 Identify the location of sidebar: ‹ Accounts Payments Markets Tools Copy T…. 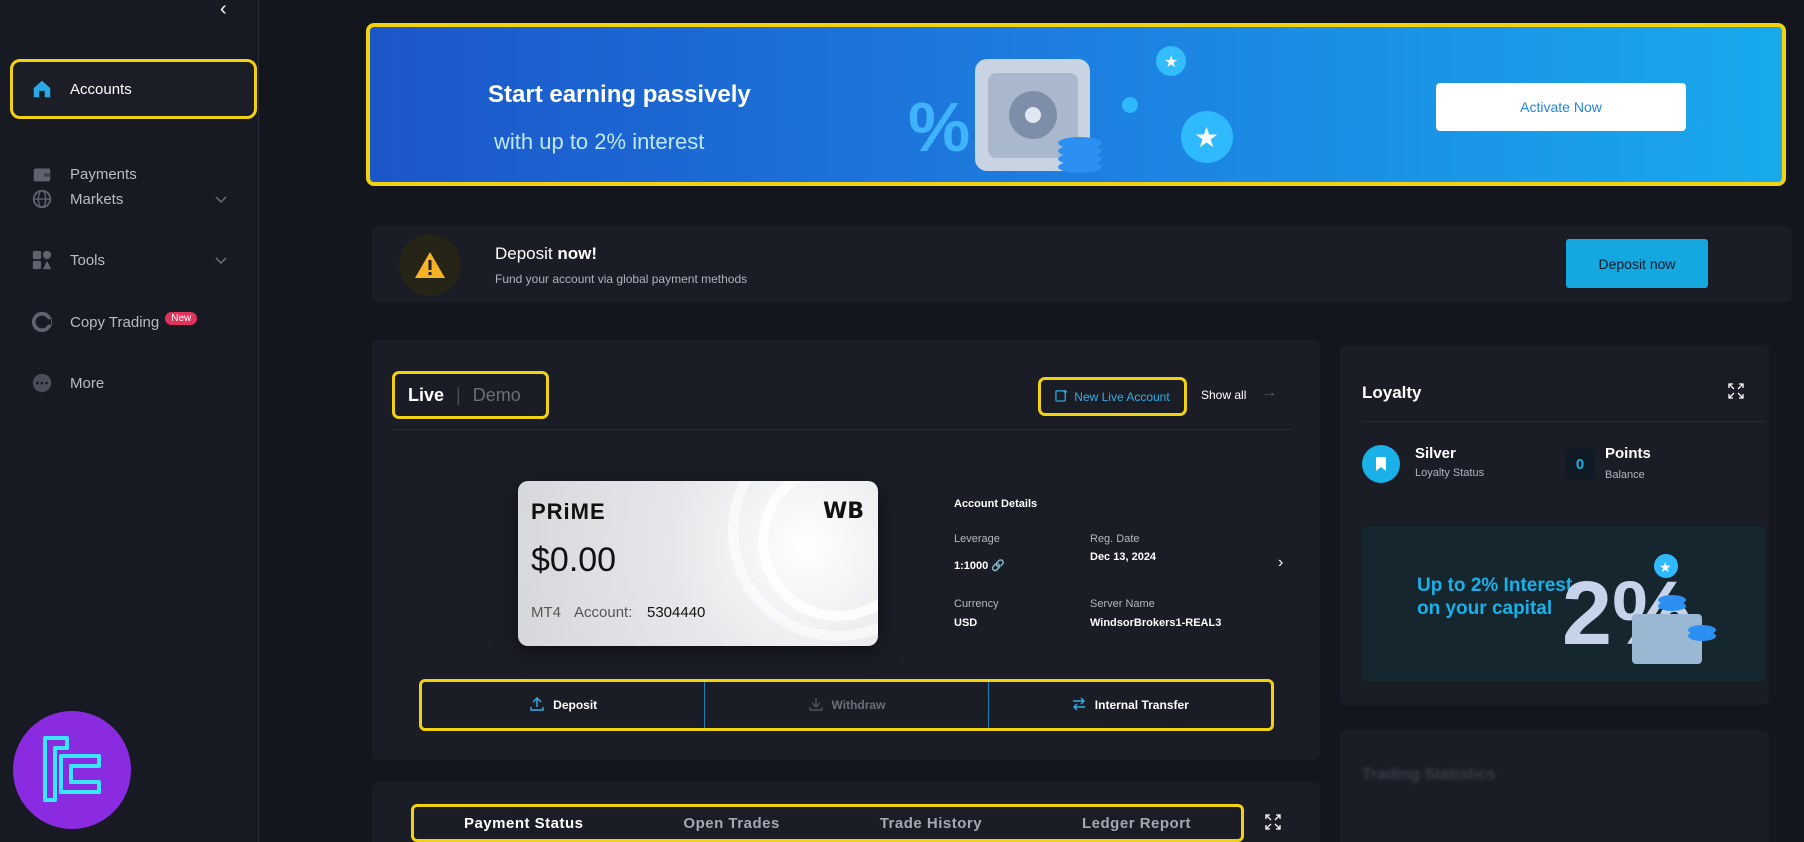
(129, 421).